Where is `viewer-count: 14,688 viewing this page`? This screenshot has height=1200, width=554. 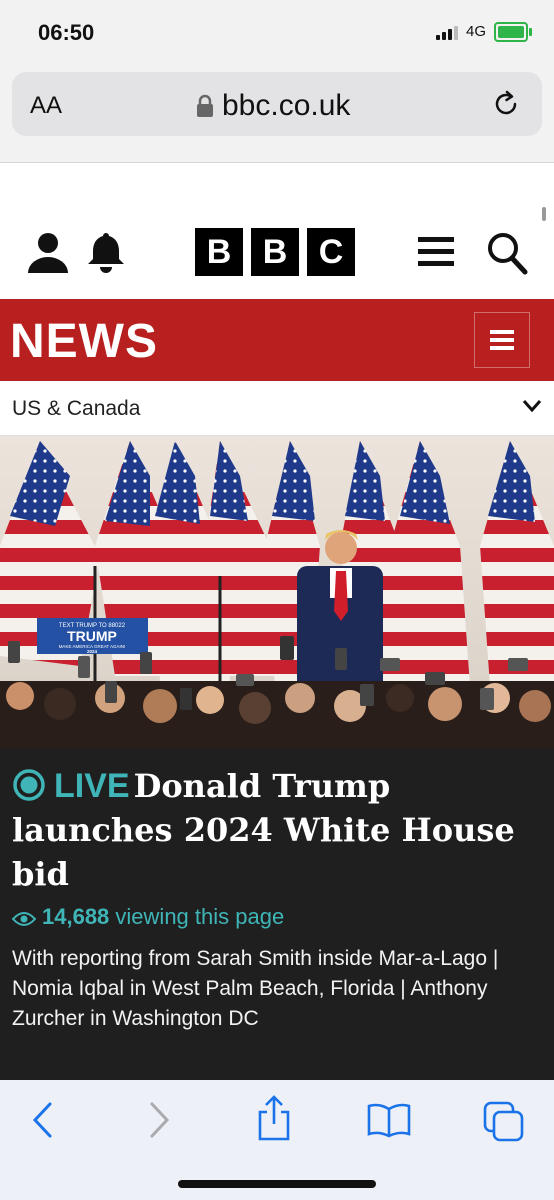
viewer-count: 14,688 viewing this page is located at coordinates (148, 917).